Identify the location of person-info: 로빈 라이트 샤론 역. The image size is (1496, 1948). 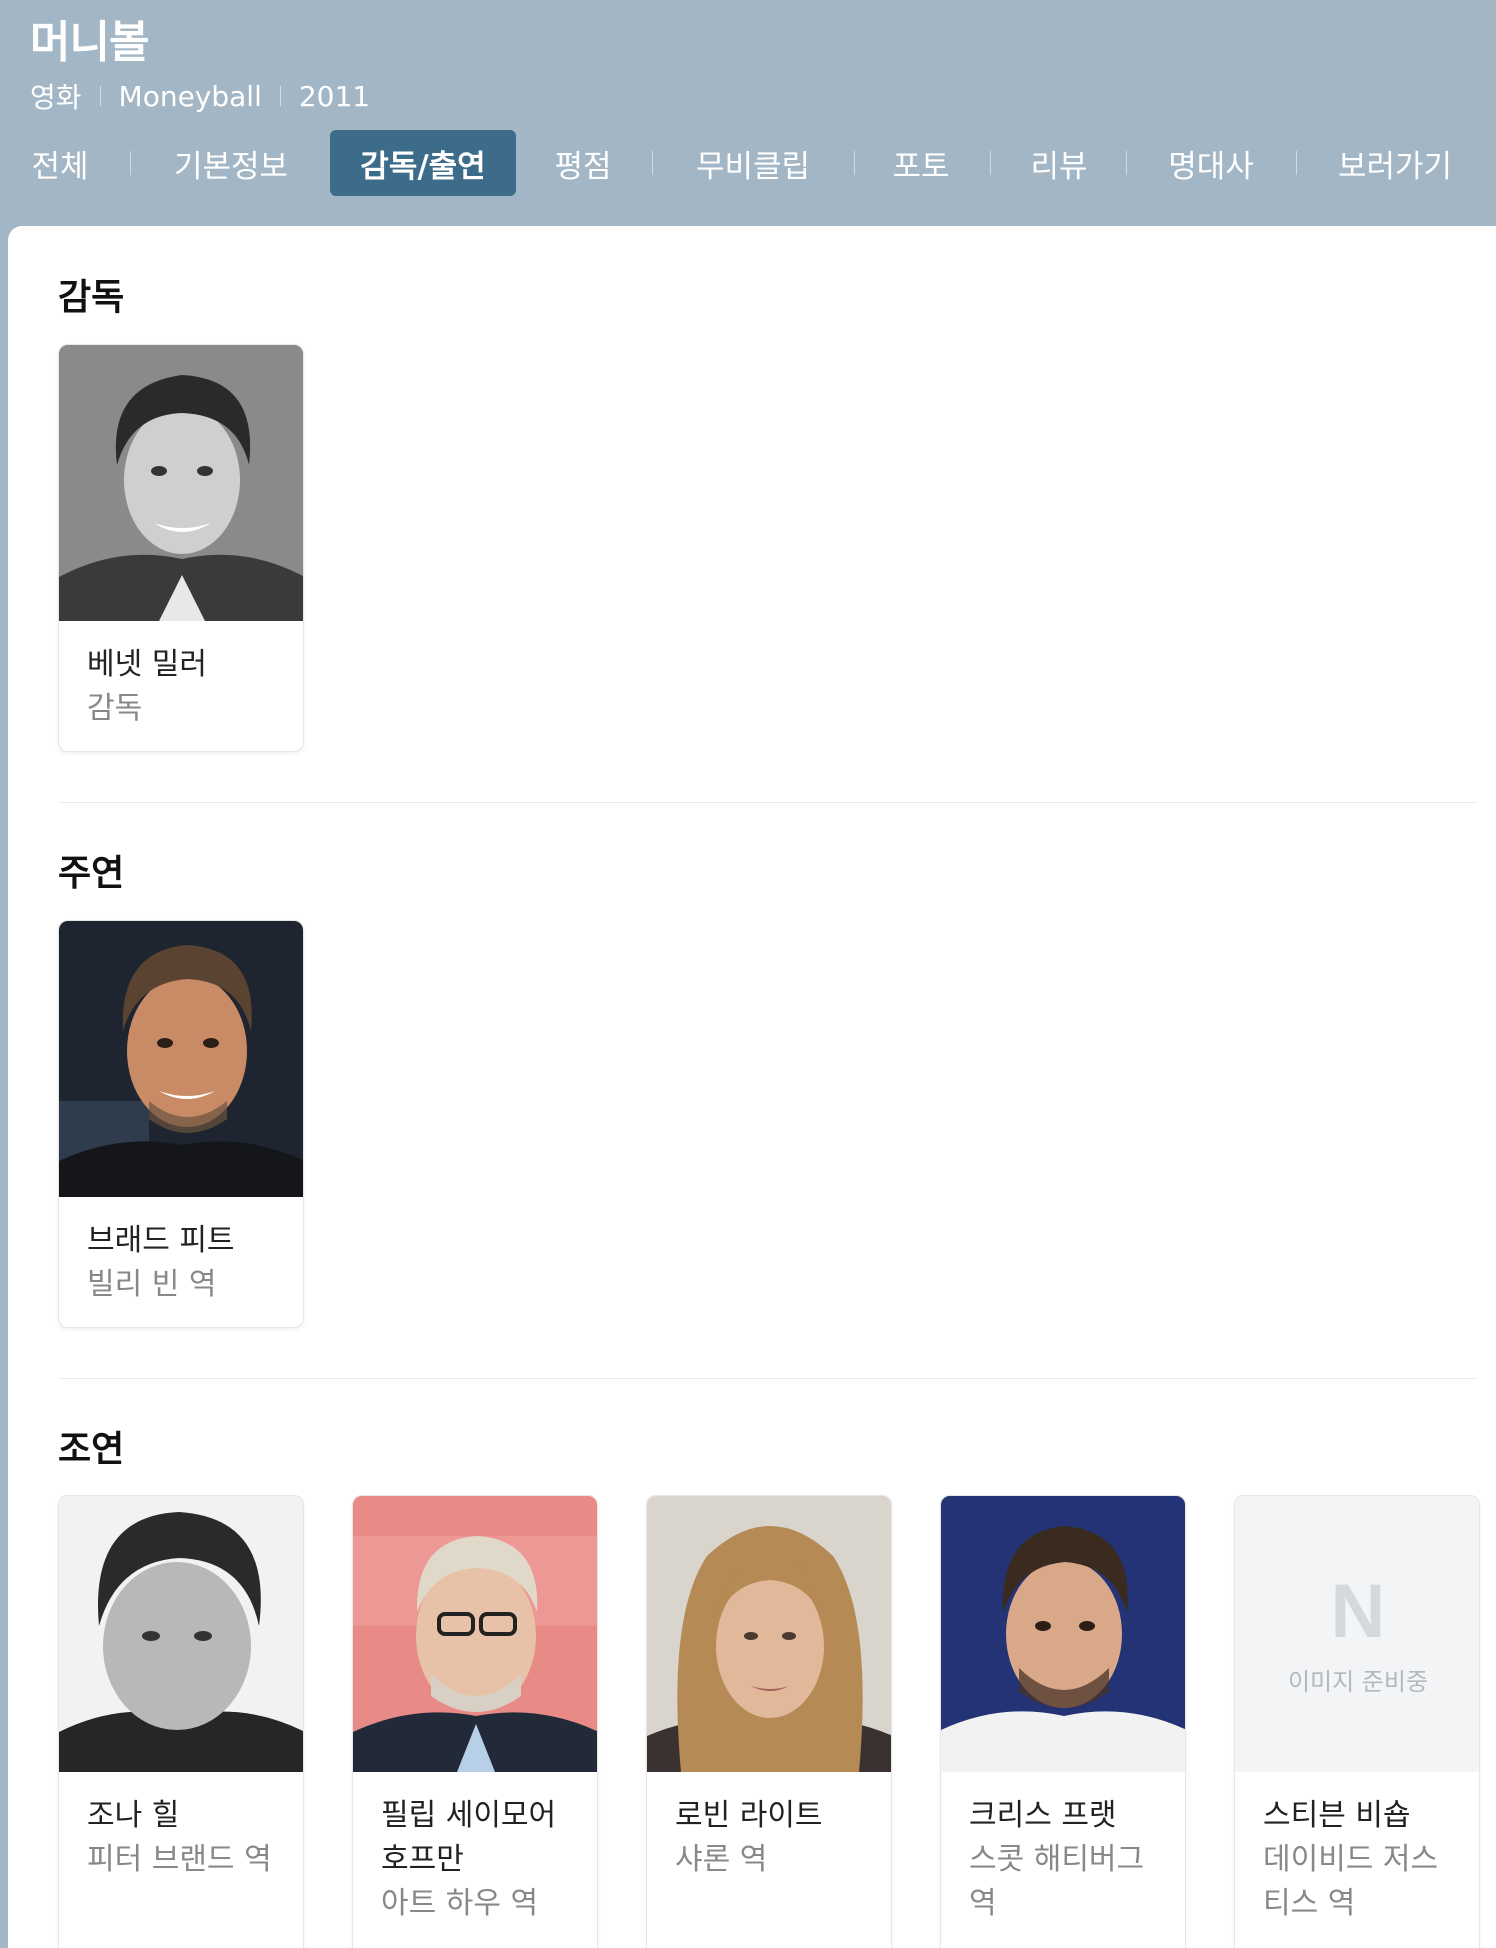
(769, 1827).